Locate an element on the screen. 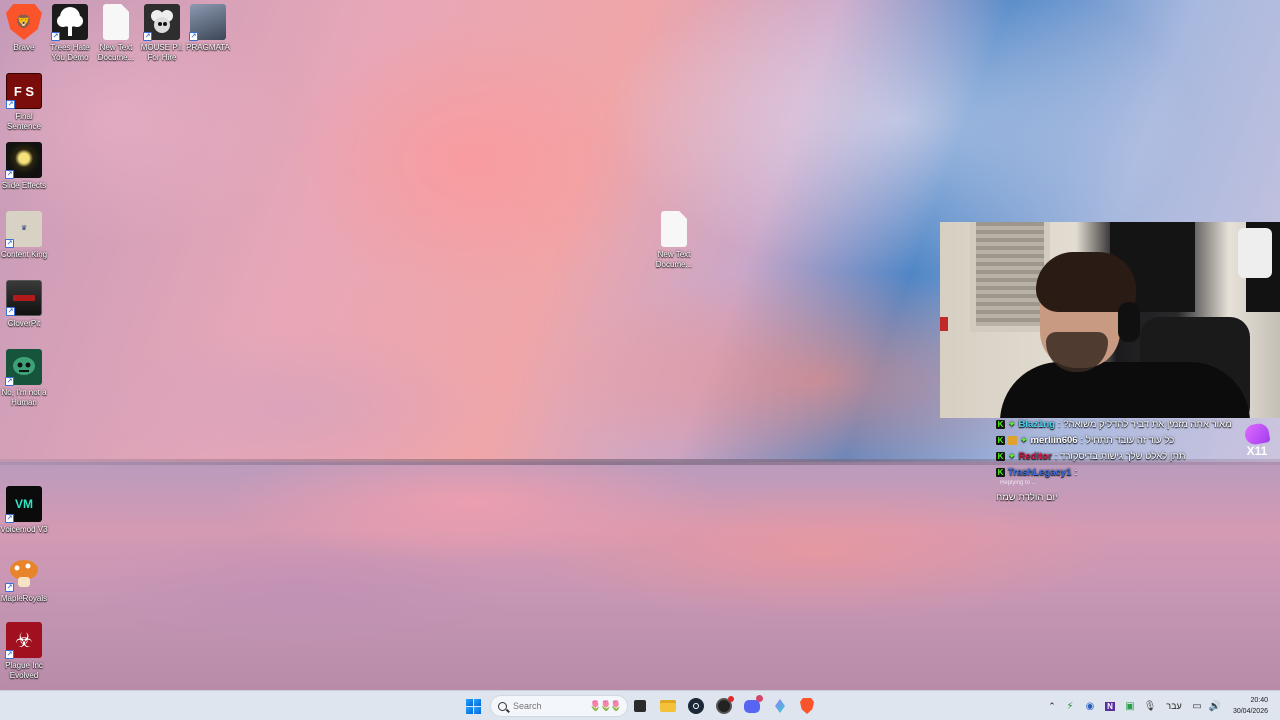 The width and height of the screenshot is (1280, 720). heart-logo-icon is located at coordinates (1257, 434).